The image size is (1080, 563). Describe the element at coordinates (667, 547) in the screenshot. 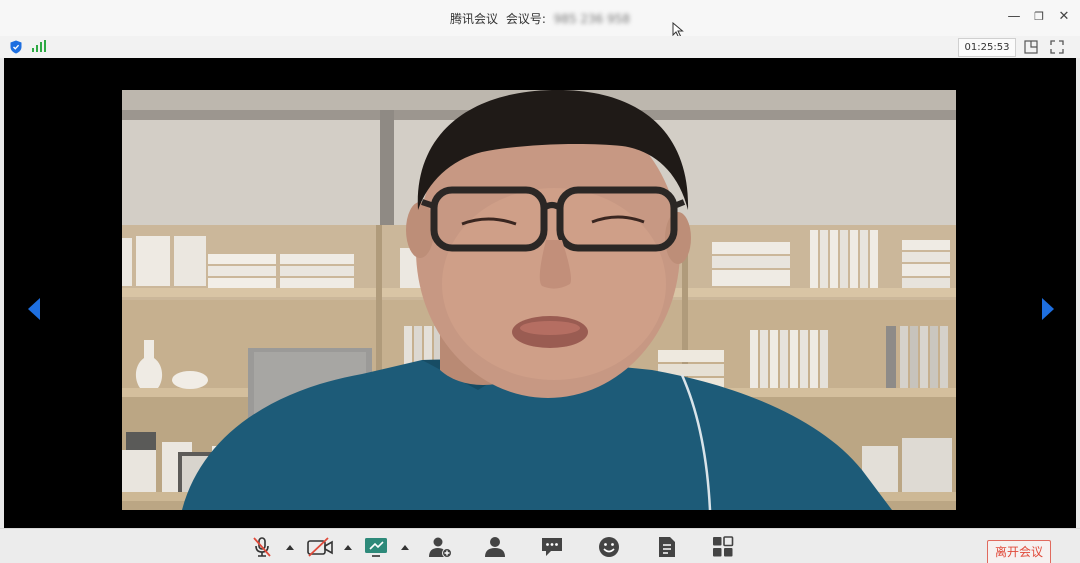

I see `document-icon` at that location.